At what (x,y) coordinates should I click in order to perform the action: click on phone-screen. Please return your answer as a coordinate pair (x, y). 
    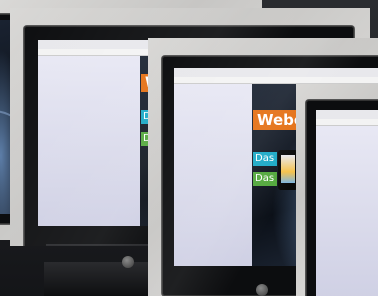
    Looking at the image, I should click on (288, 169).